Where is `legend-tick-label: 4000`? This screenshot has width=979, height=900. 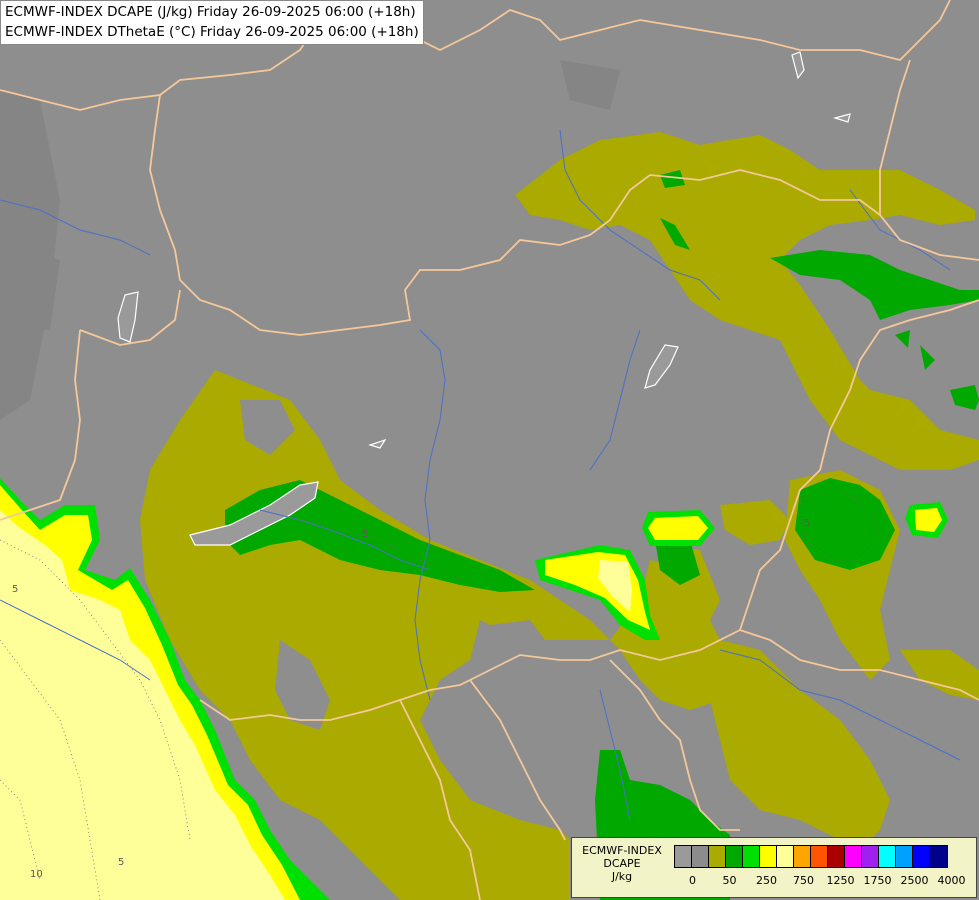
legend-tick-label: 4000 is located at coordinates (951, 880).